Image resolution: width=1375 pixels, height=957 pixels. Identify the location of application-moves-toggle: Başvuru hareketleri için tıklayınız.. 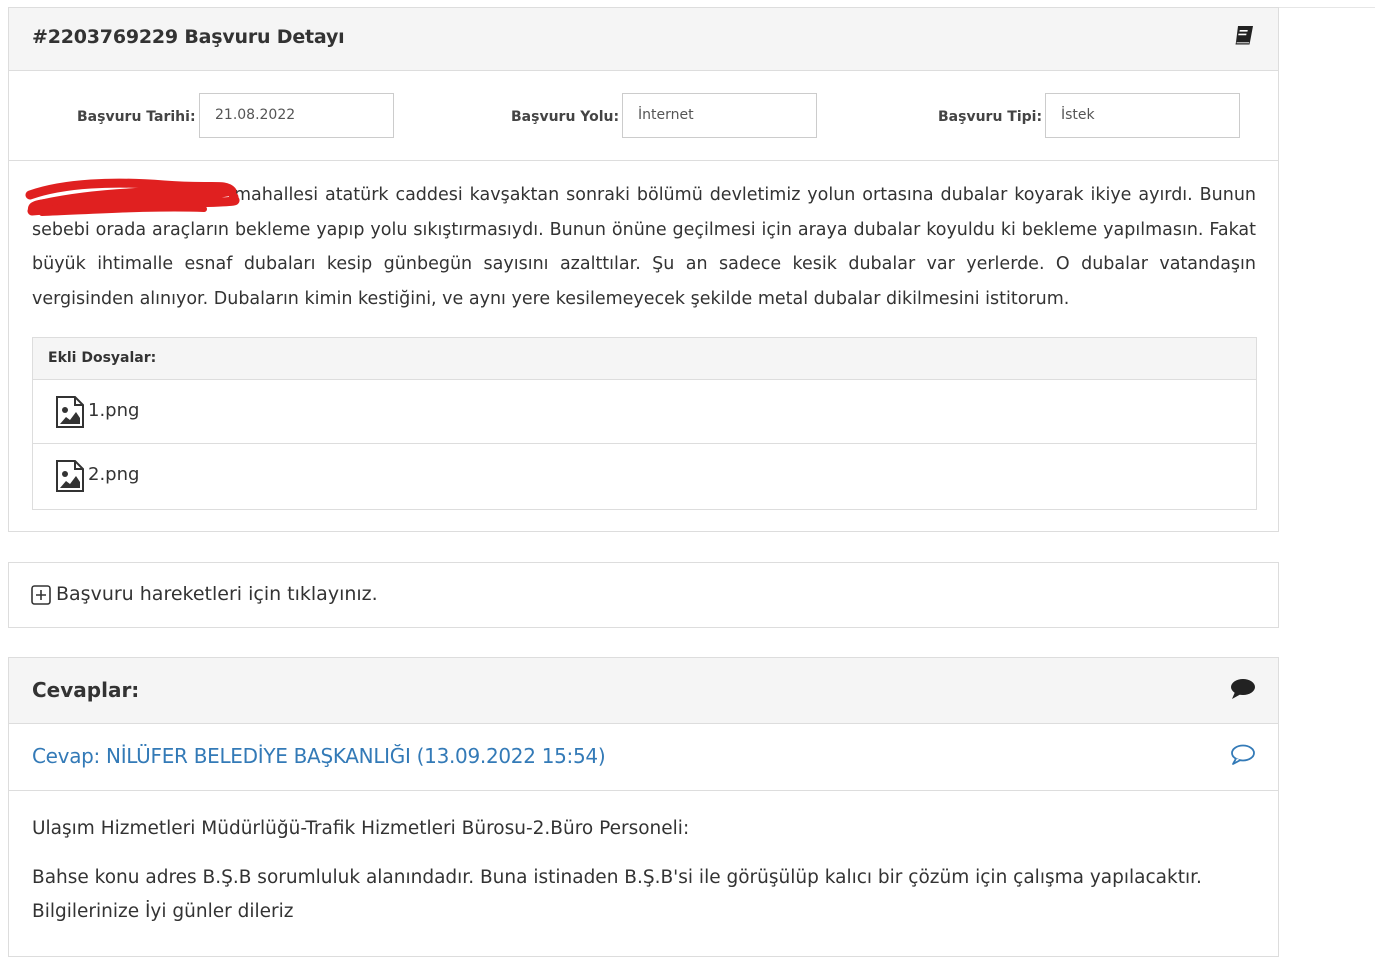
(643, 595).